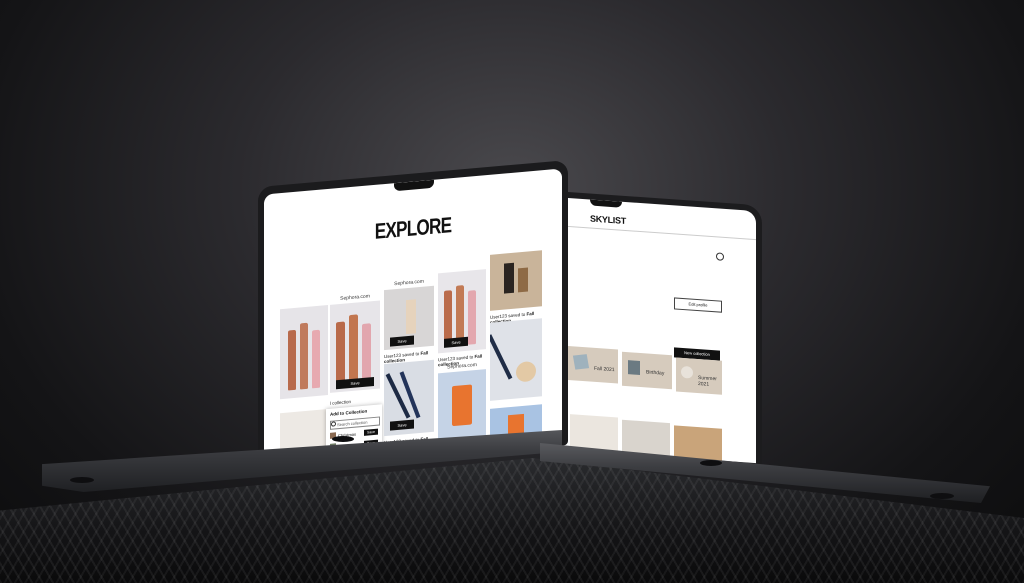 The width and height of the screenshot is (1024, 583). Describe the element at coordinates (698, 305) in the screenshot. I see `edit-profile-button: Edit profile` at that location.